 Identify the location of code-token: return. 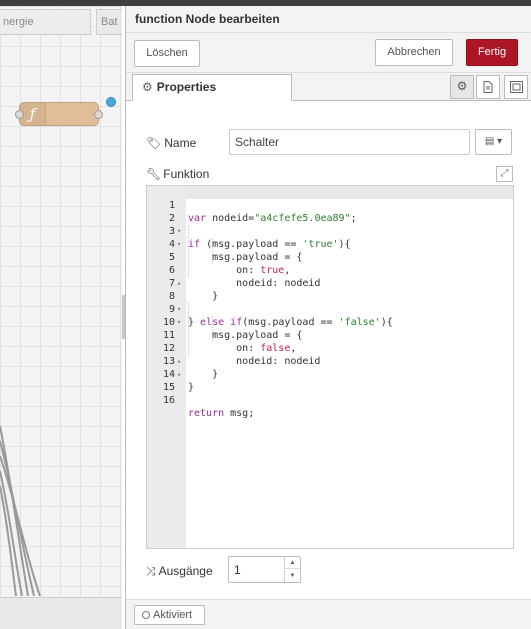
(206, 413).